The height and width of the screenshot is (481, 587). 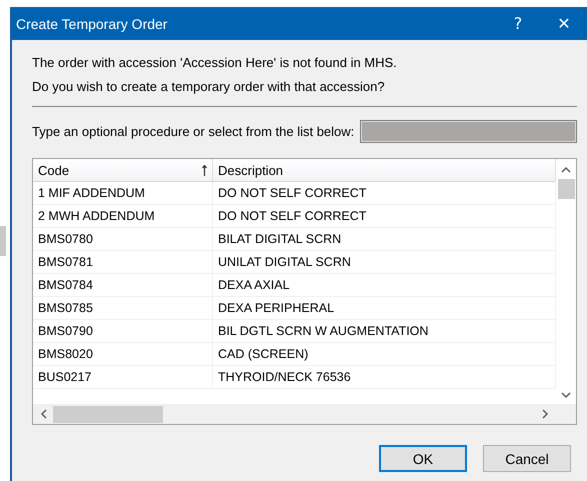 I want to click on table-cell: BMS0784, so click(x=123, y=285).